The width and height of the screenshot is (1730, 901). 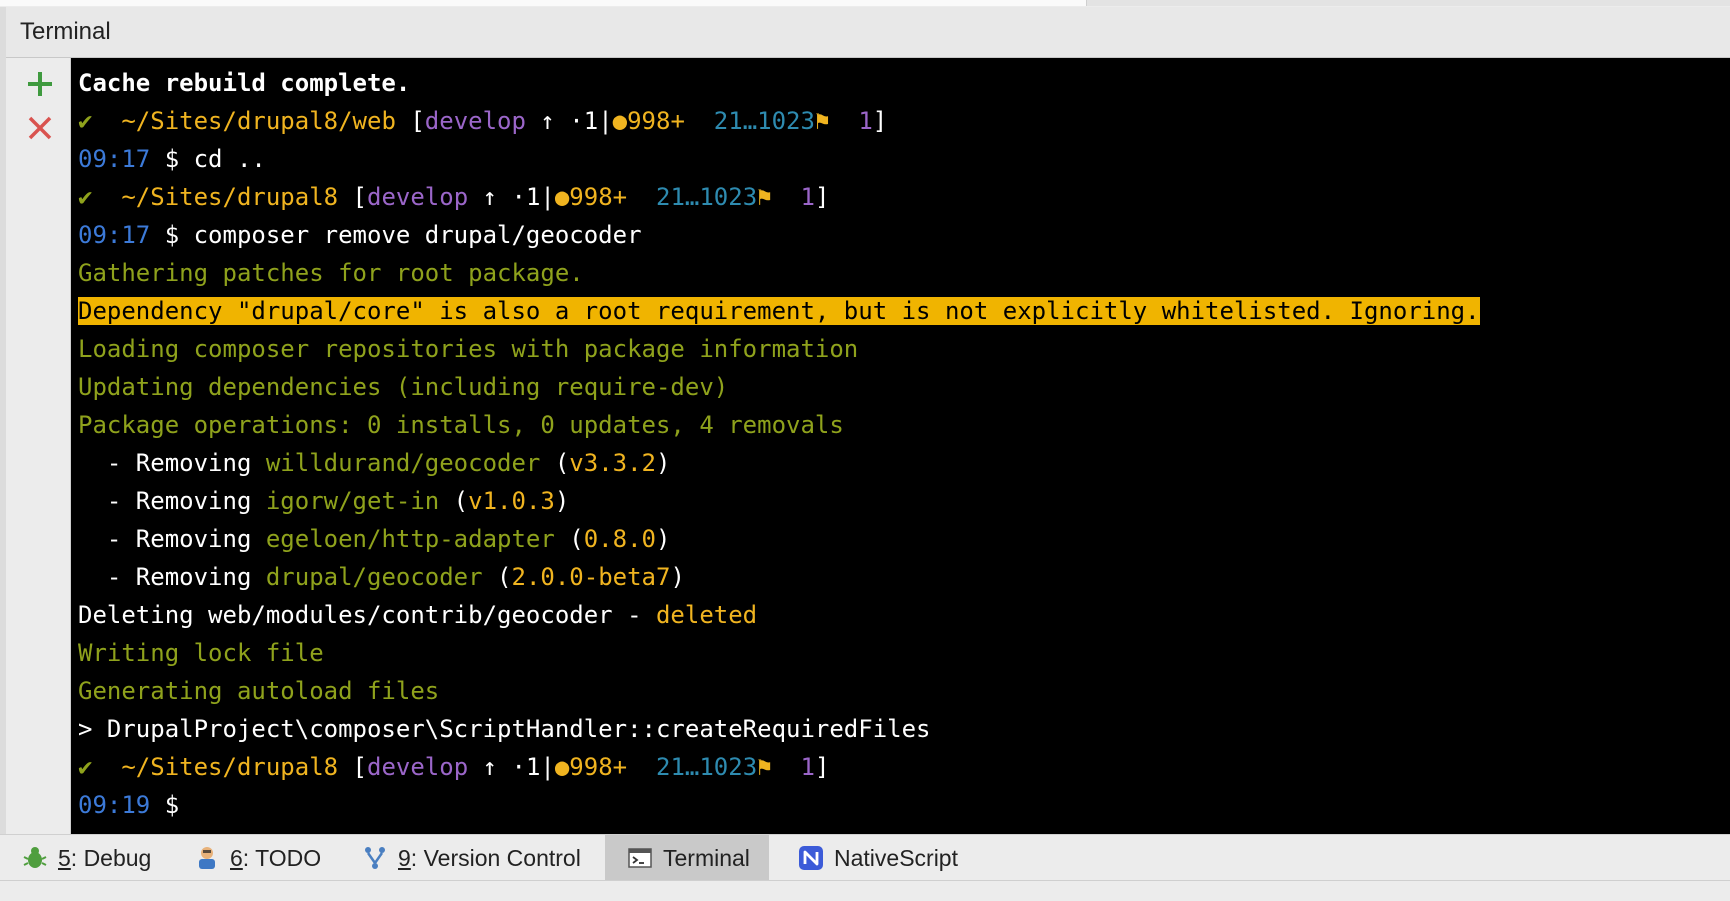 What do you see at coordinates (282, 857) in the screenshot?
I see `tab-todo-label: : TODO` at bounding box center [282, 857].